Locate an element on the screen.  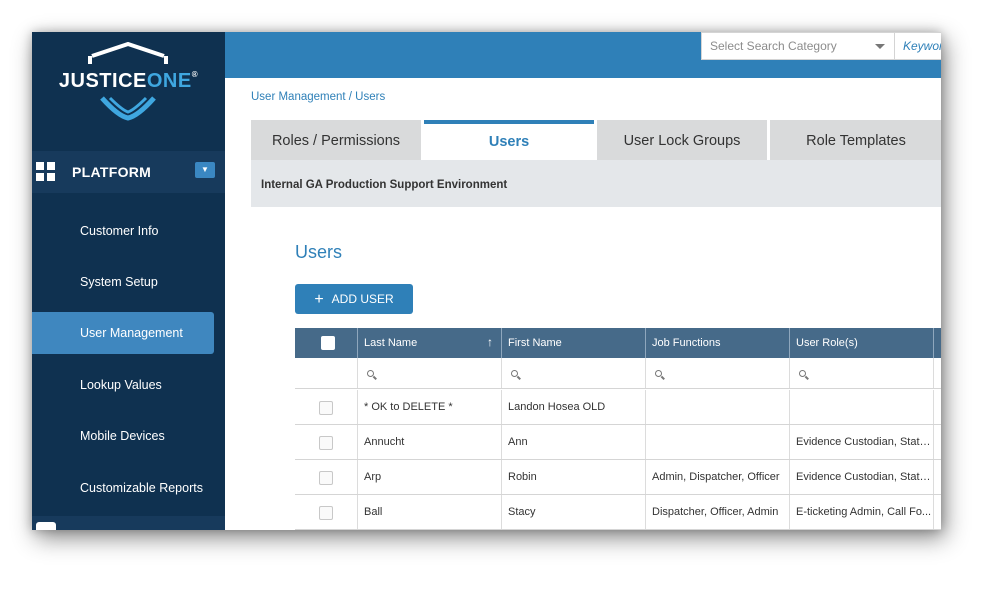
sidebar-item-mobile-devices: Mobile Devices is located at coordinates (123, 436).